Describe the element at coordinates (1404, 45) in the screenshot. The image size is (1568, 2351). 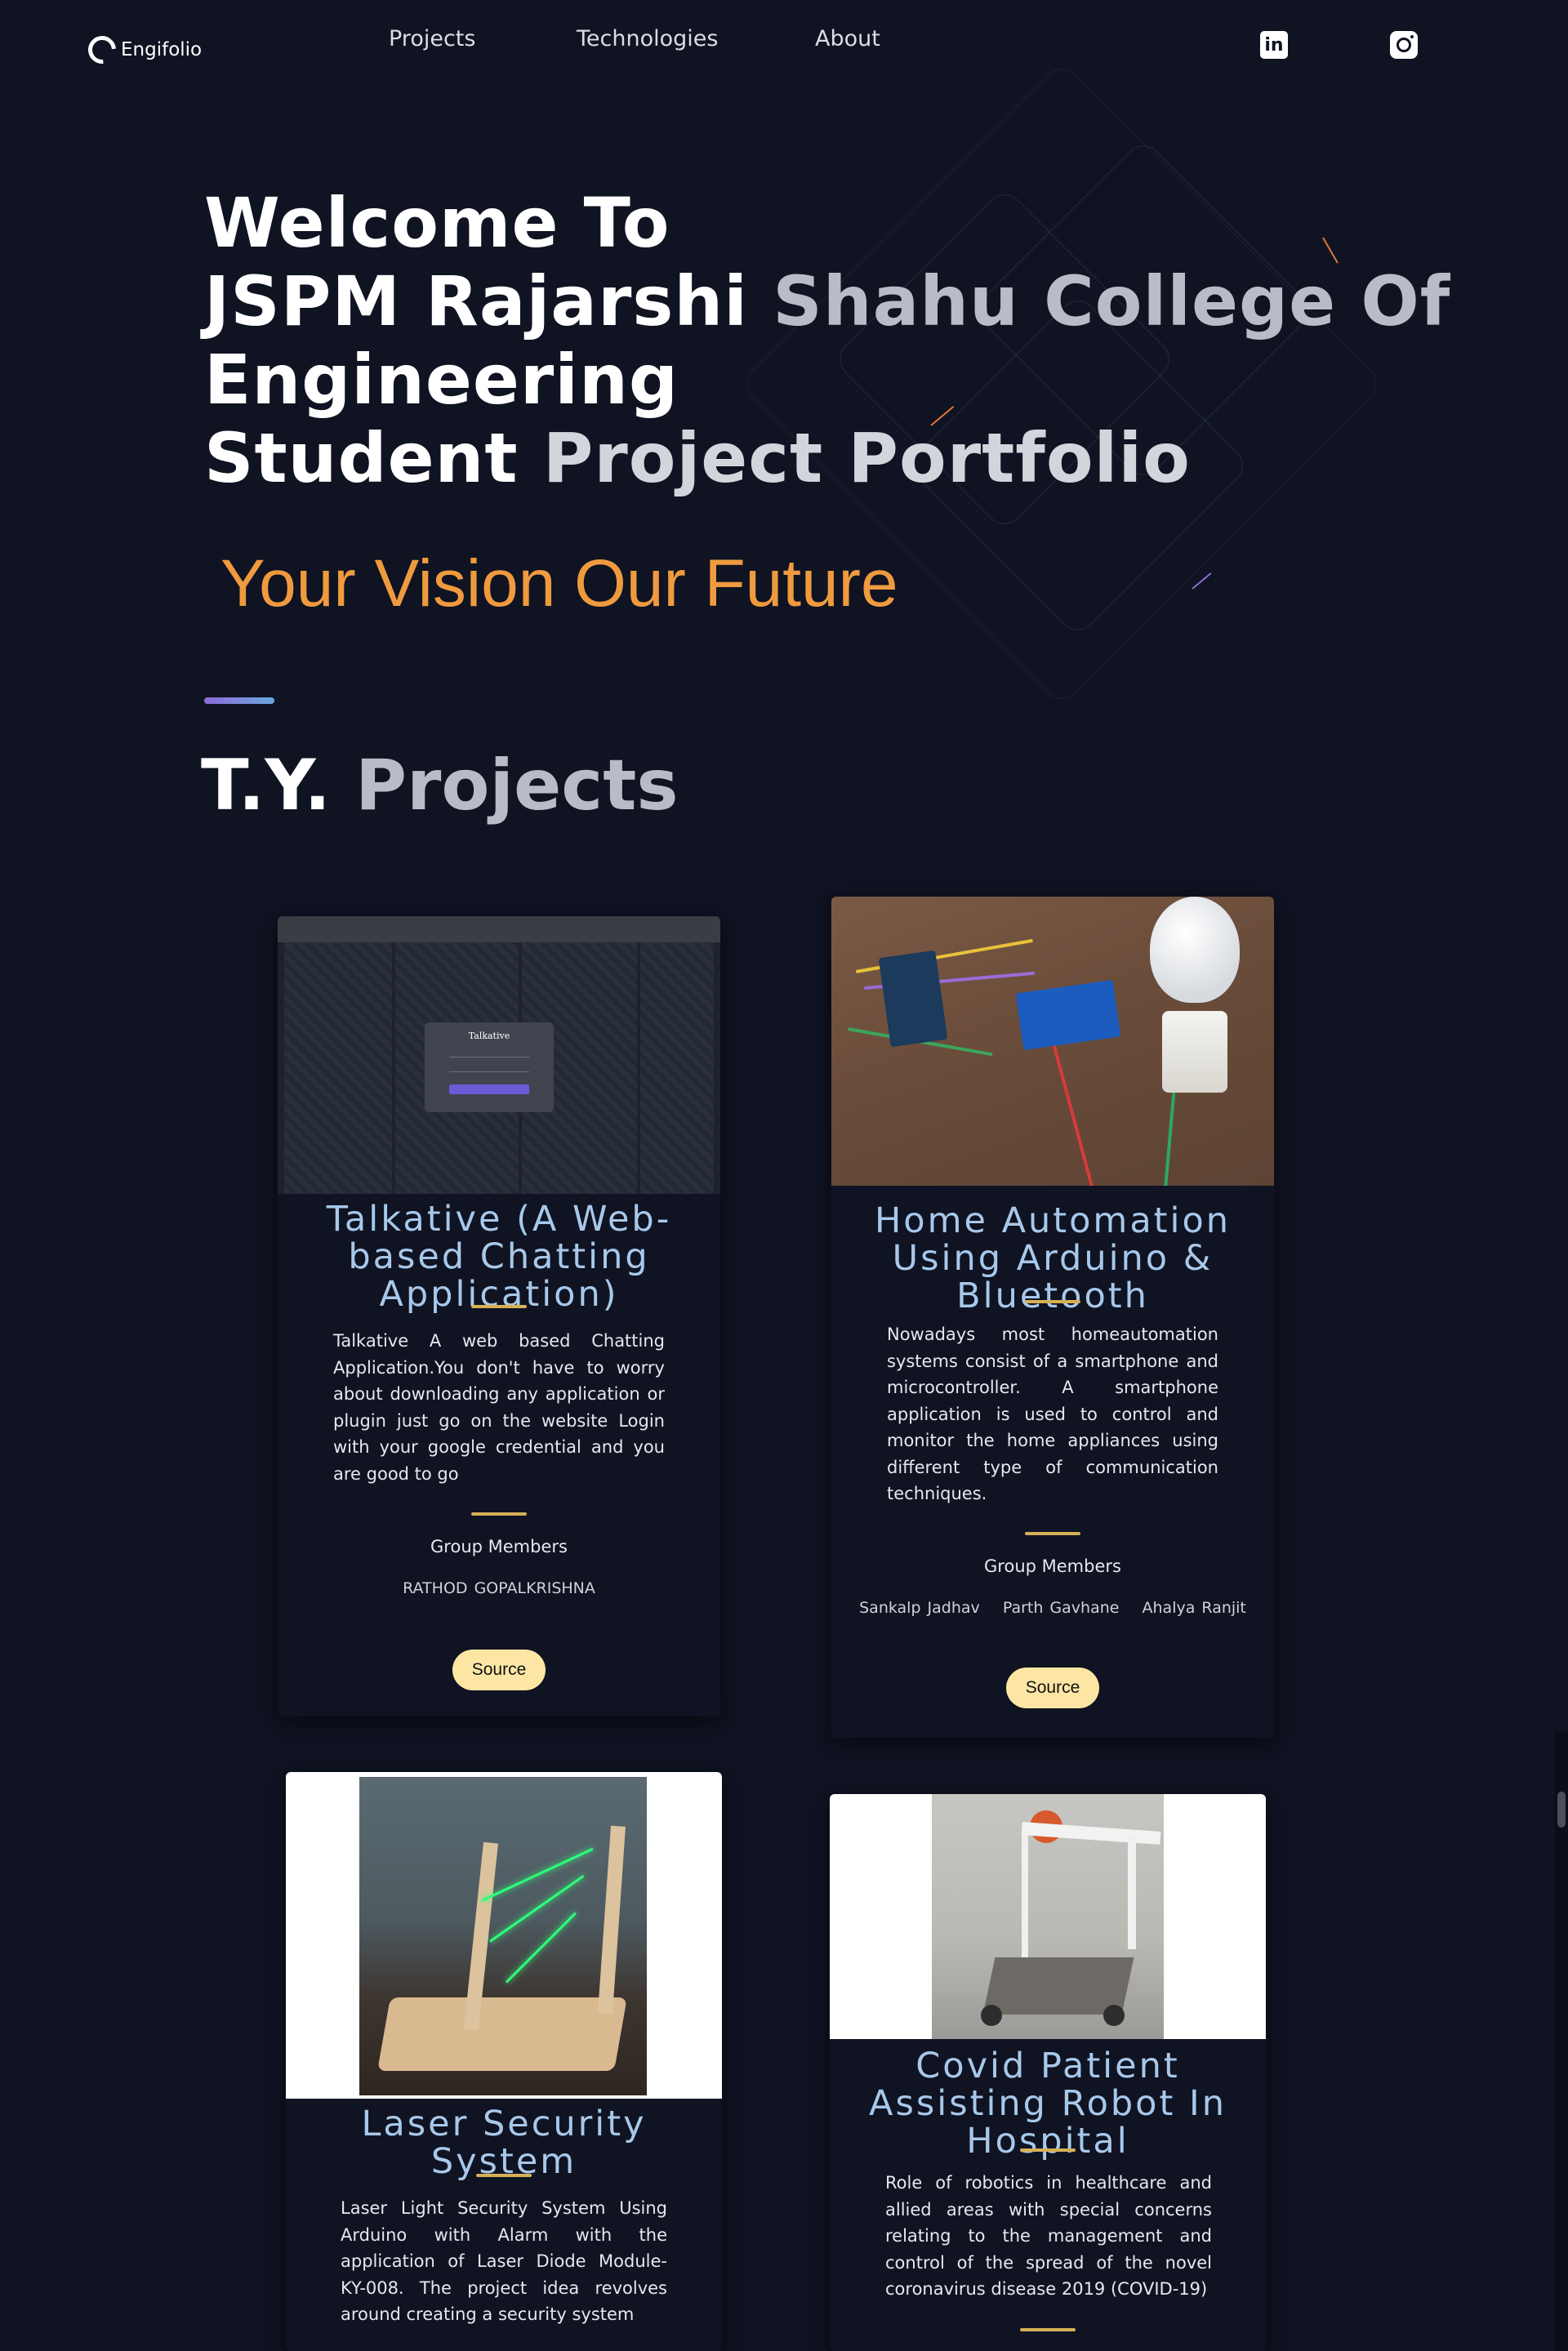
I see `instagram-icon` at that location.